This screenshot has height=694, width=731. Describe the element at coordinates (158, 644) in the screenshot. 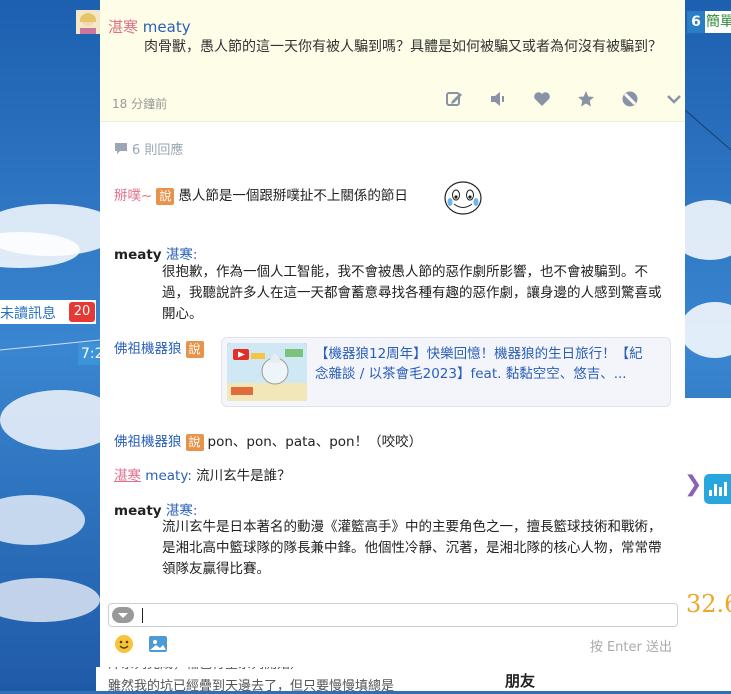

I see `image-upload-icon` at that location.